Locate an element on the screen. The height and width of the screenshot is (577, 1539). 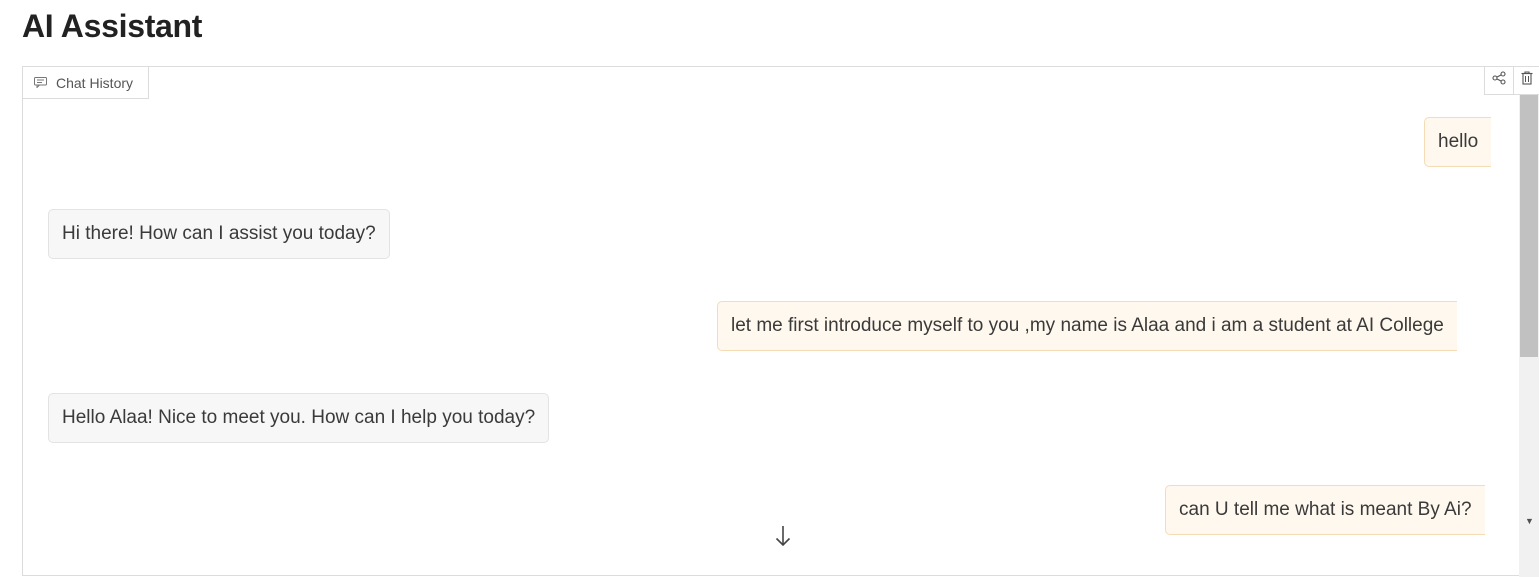
share-icon is located at coordinates (1499, 80).